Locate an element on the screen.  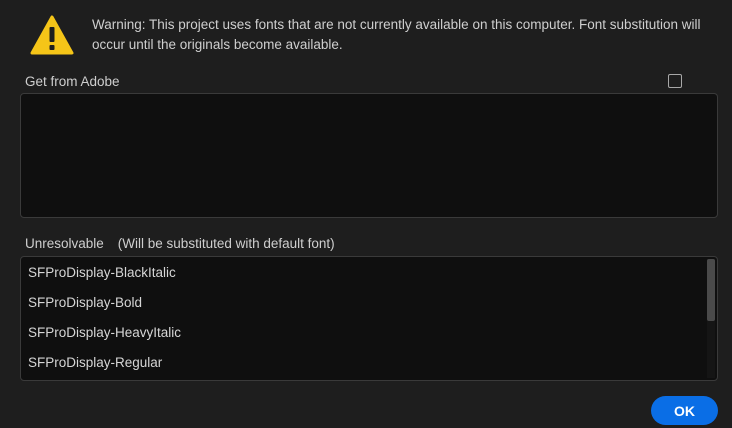
warning-icon is located at coordinates (52, 35).